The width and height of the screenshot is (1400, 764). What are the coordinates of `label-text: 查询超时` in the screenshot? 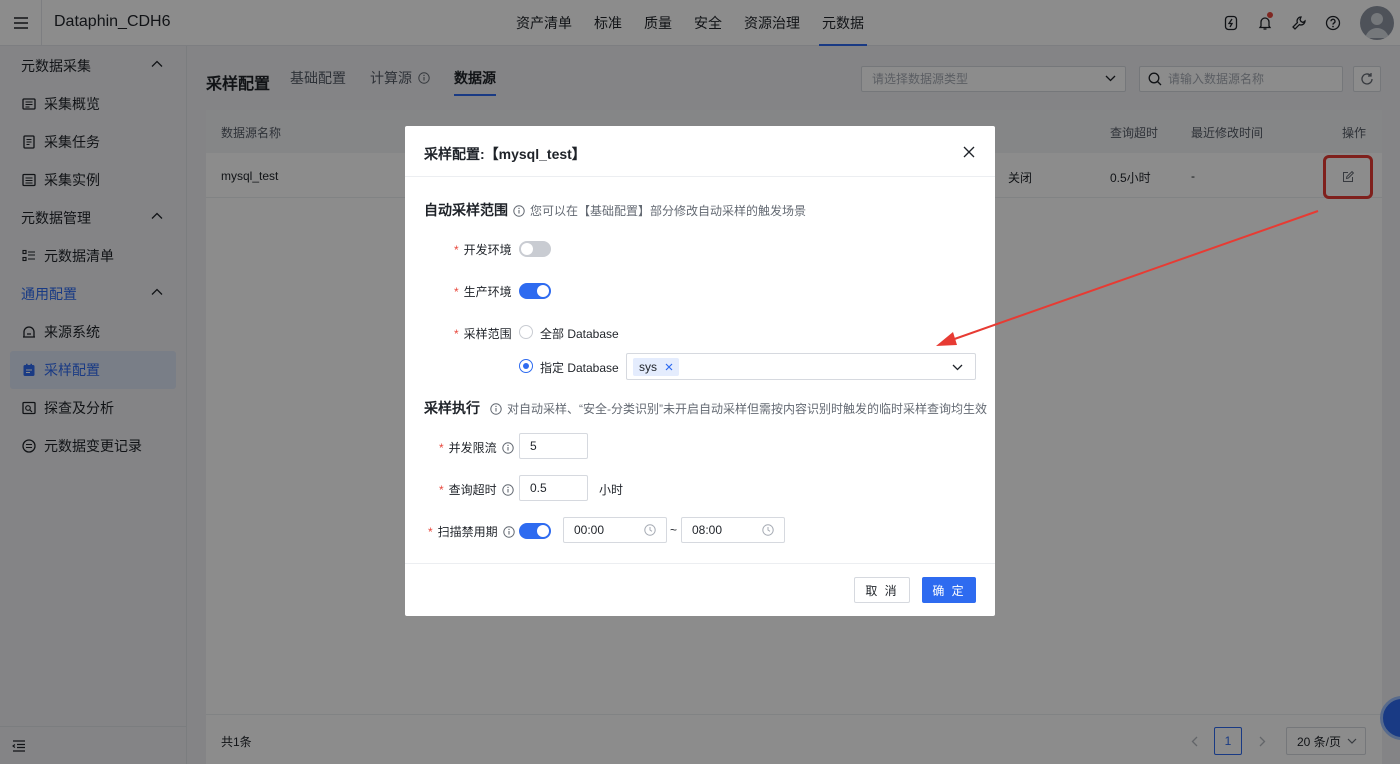 It's located at (472, 490).